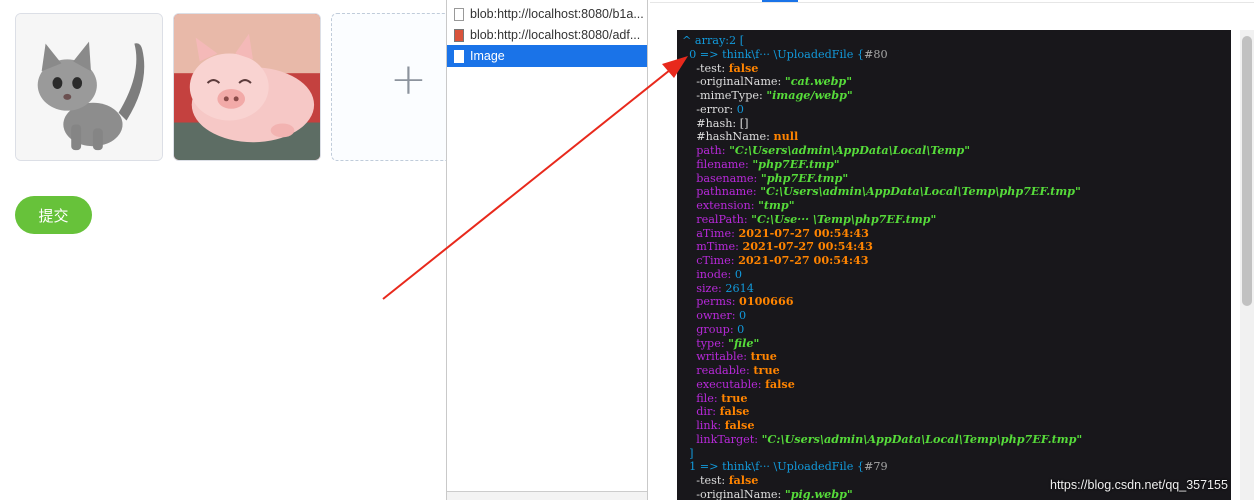 The height and width of the screenshot is (500, 1254). I want to click on dump-key: pathname:, so click(721, 192).